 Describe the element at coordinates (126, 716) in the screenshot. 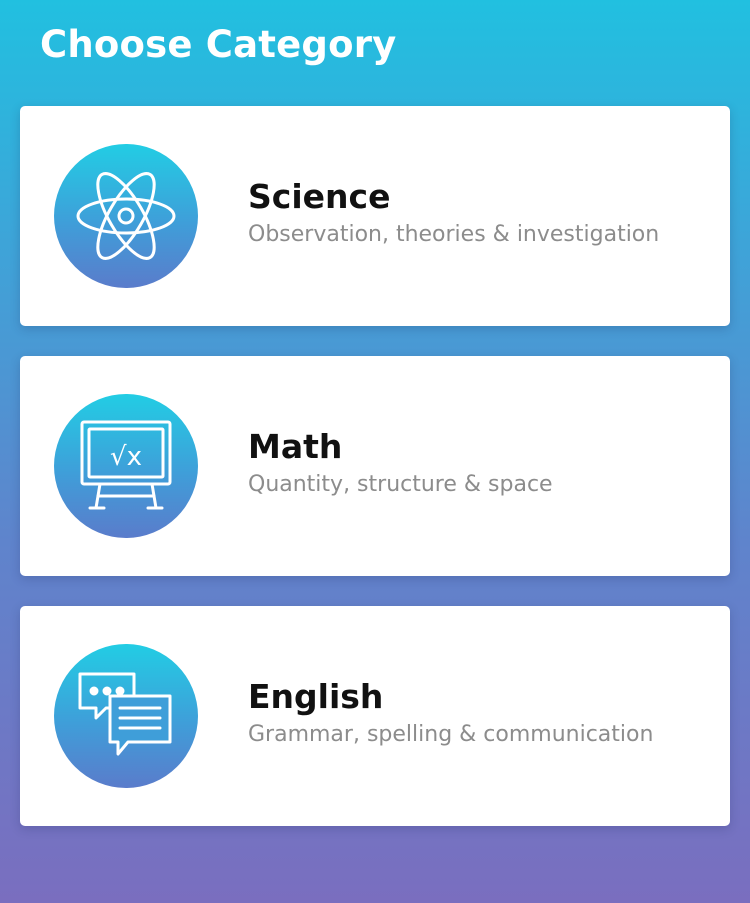

I see `chat-bubbles-icon` at that location.